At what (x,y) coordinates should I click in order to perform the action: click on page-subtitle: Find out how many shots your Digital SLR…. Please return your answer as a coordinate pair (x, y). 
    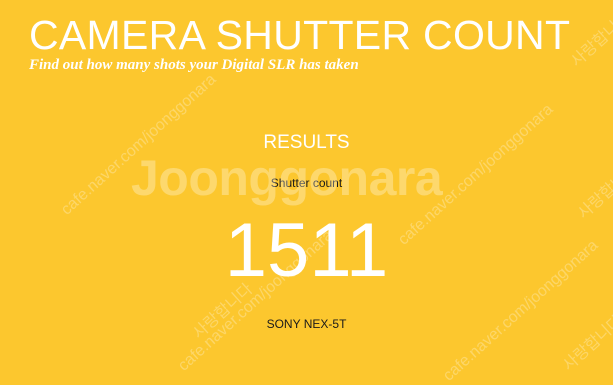
    Looking at the image, I should click on (194, 65).